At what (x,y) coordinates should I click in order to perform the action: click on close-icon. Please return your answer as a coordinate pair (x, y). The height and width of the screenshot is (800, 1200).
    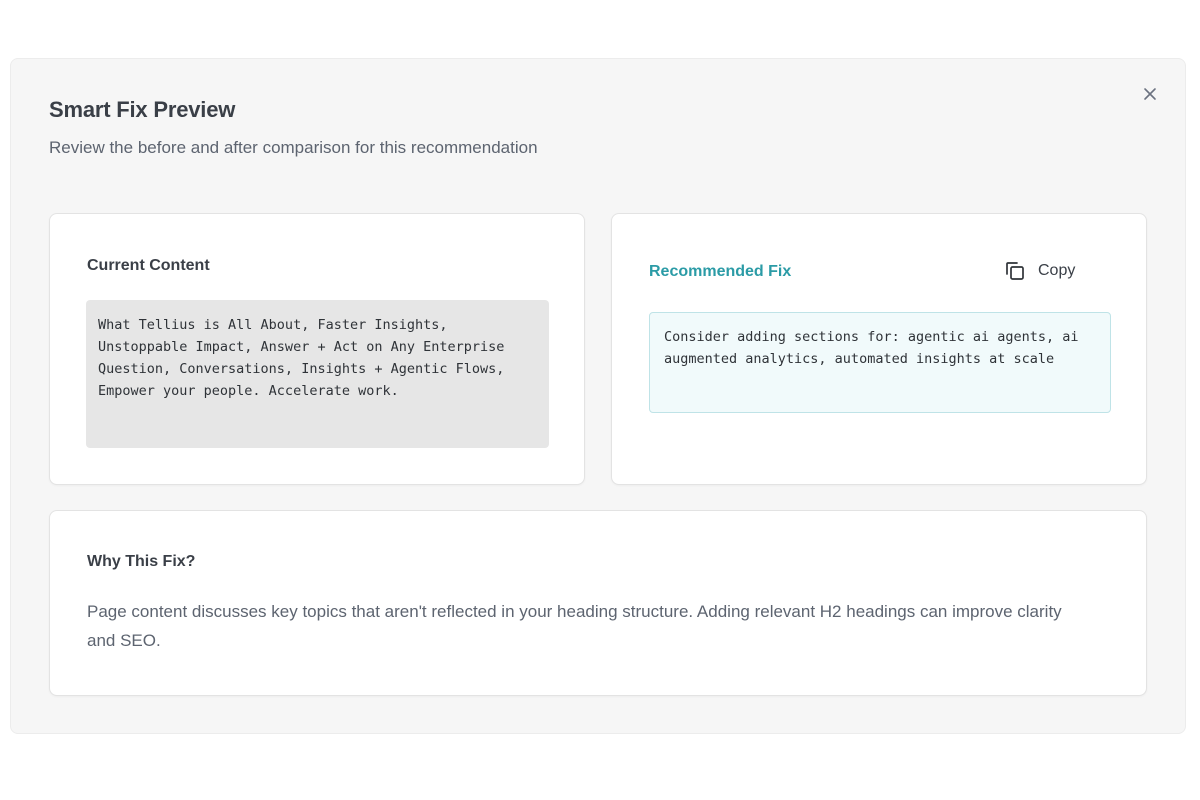
    Looking at the image, I should click on (1150, 94).